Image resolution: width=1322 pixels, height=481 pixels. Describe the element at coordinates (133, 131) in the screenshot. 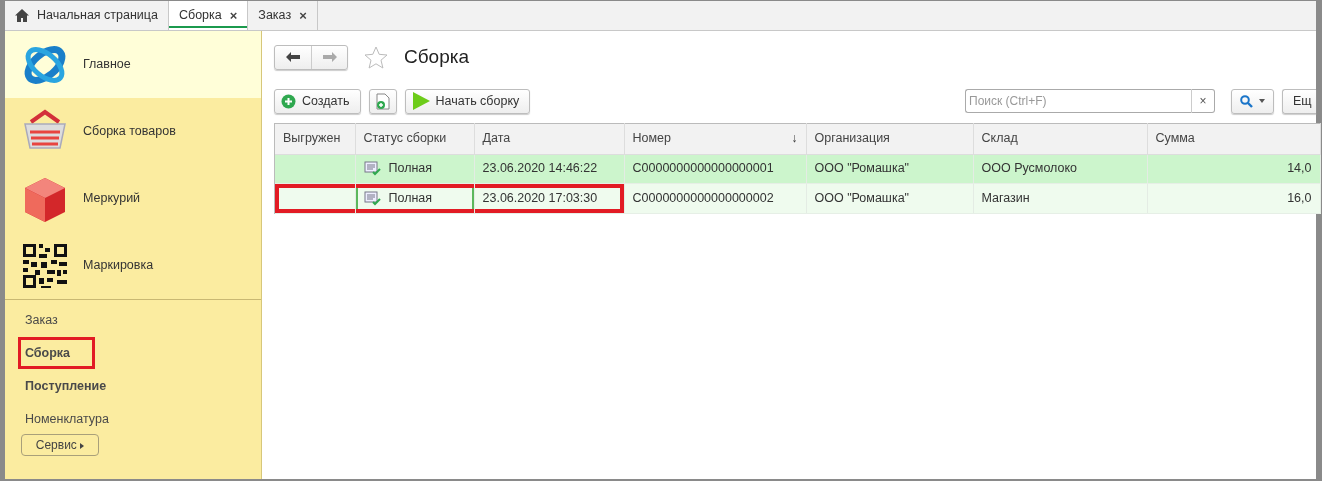

I see `sidebar-section: Сборка товаров` at that location.